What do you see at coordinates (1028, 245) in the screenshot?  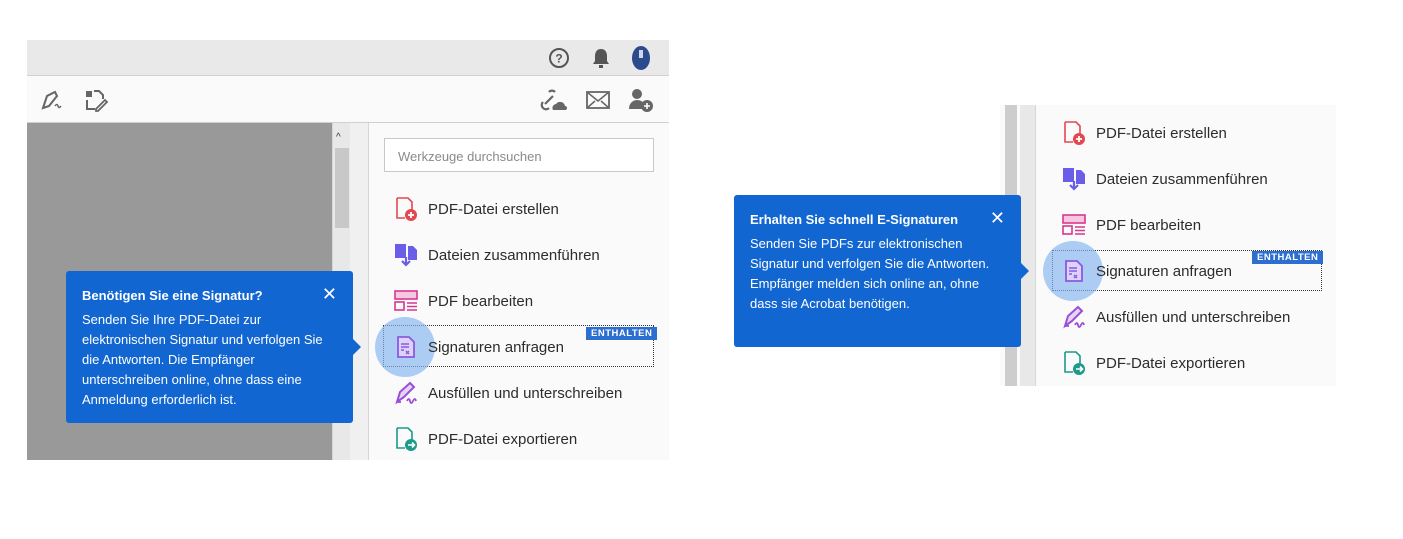 I see `panel-divider` at bounding box center [1028, 245].